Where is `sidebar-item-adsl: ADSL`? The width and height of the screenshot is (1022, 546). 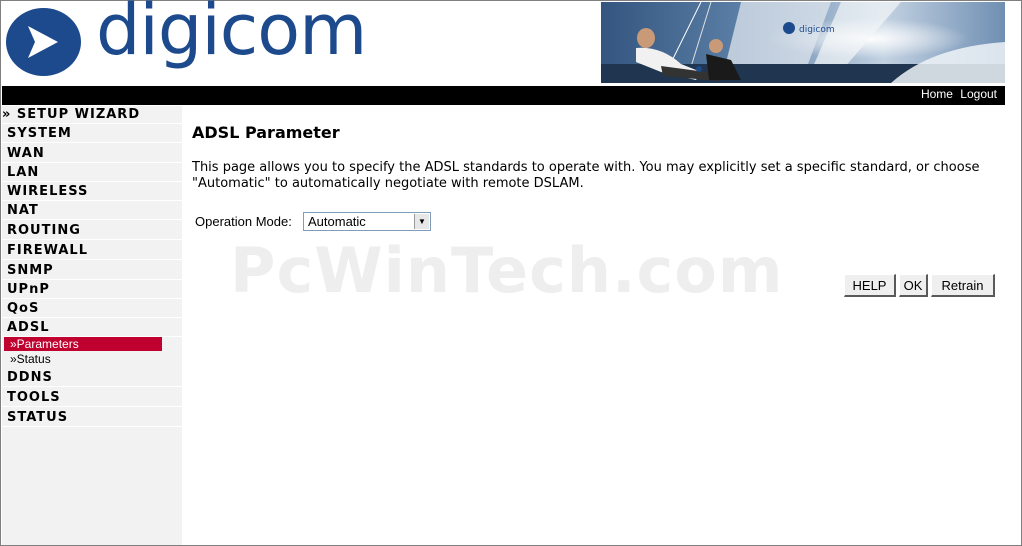 sidebar-item-adsl: ADSL is located at coordinates (92, 328).